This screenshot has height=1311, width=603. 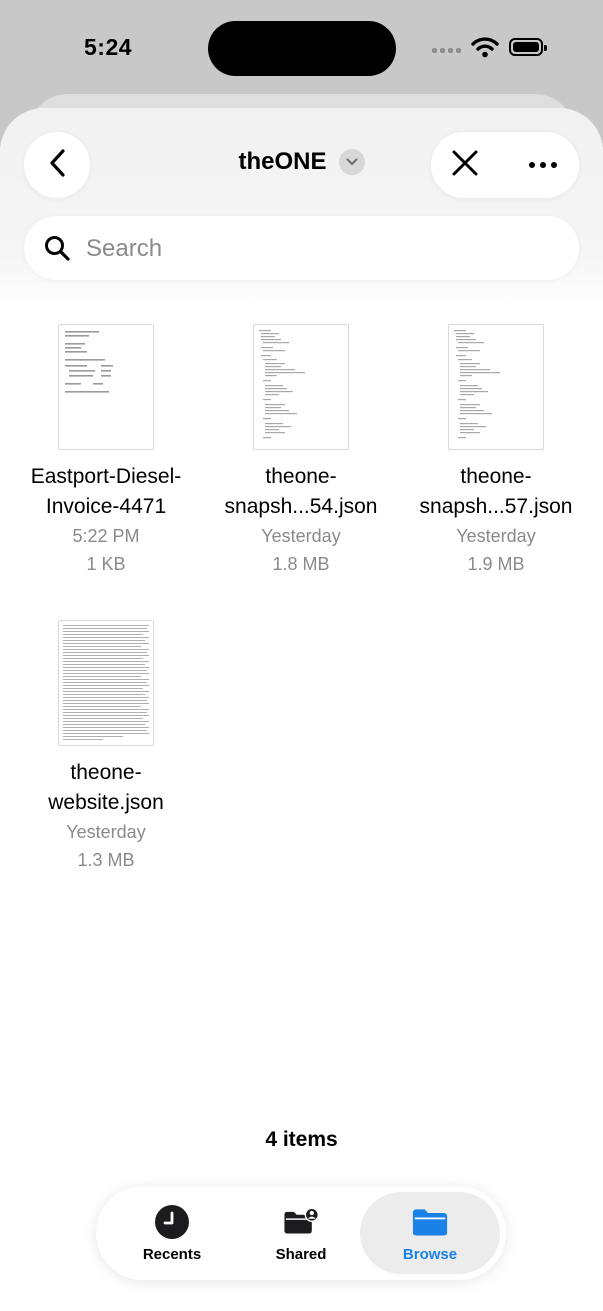 What do you see at coordinates (430, 1222) in the screenshot?
I see `folder-icon` at bounding box center [430, 1222].